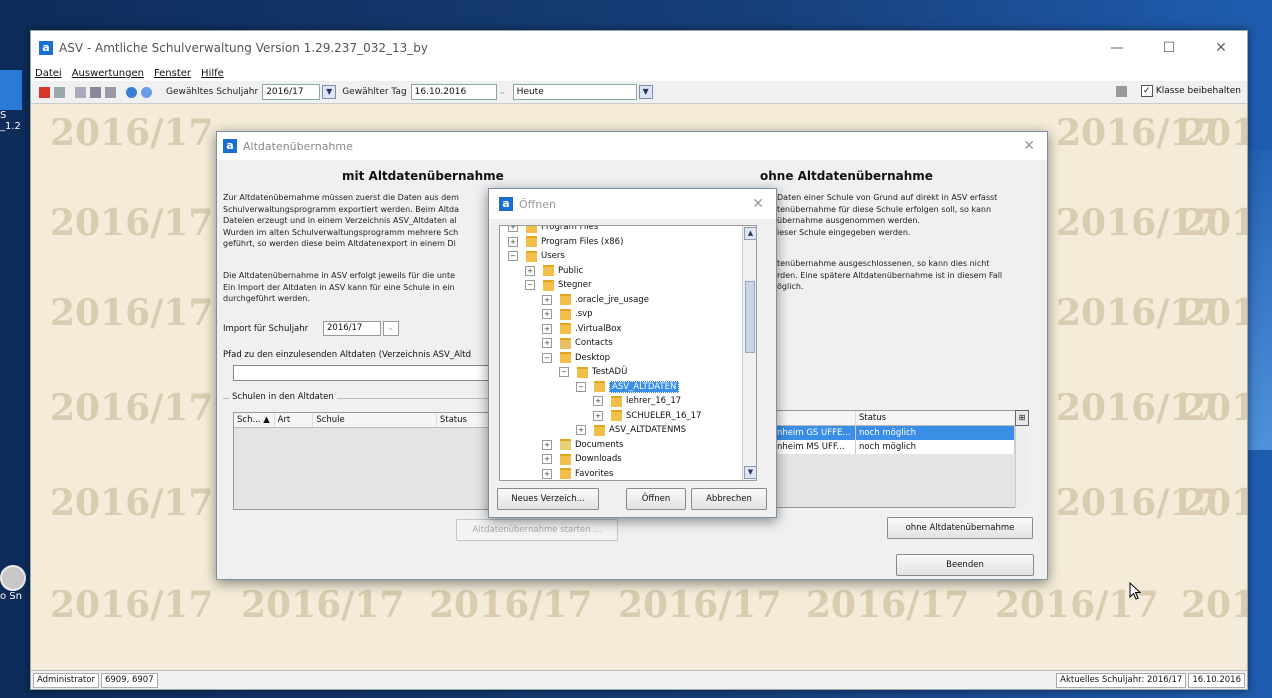 The image size is (1272, 698). Describe the element at coordinates (80, 92) in the screenshot. I see `grid-icon` at that location.